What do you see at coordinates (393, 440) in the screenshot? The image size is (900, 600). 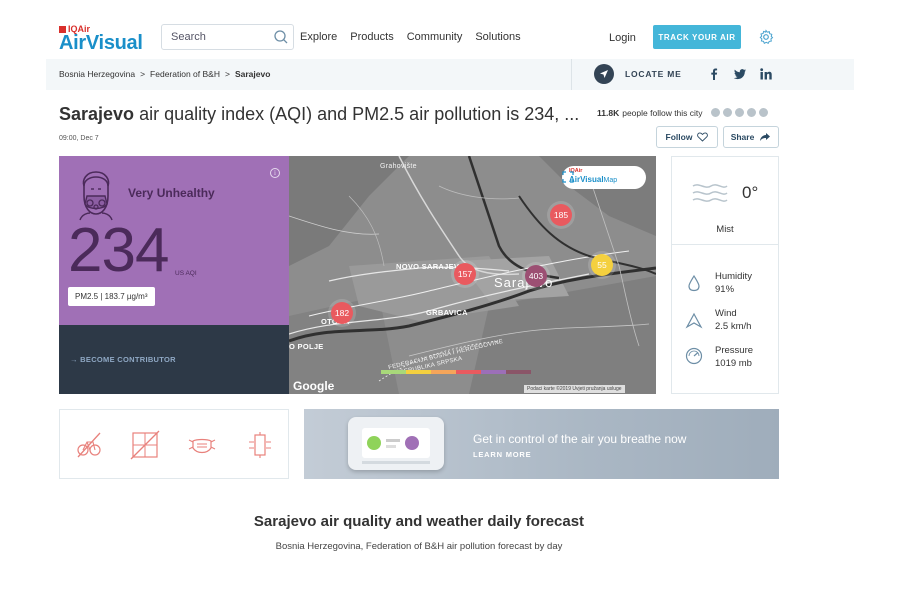 I see `device-bar` at bounding box center [393, 440].